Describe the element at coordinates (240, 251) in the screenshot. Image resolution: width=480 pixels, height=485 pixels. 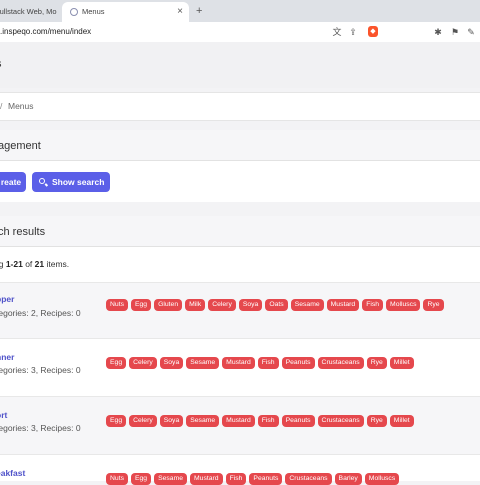
I see `results-card: ch results` at that location.